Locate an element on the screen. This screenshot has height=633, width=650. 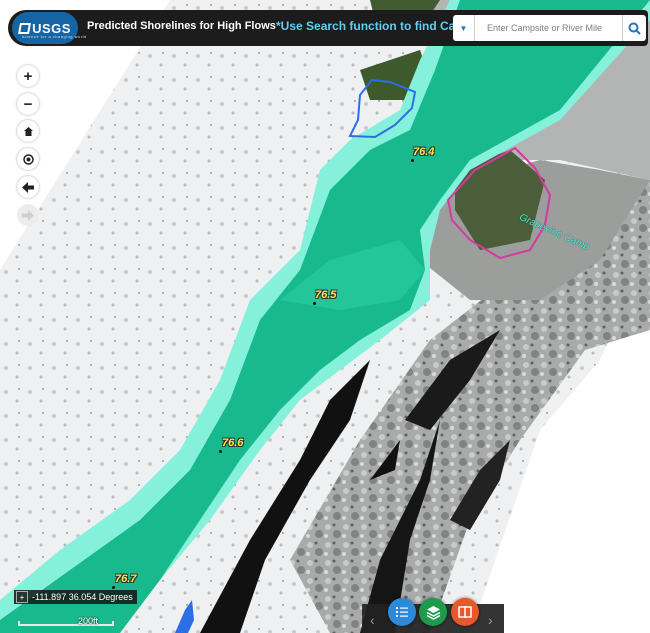
search-icon is located at coordinates (634, 28).